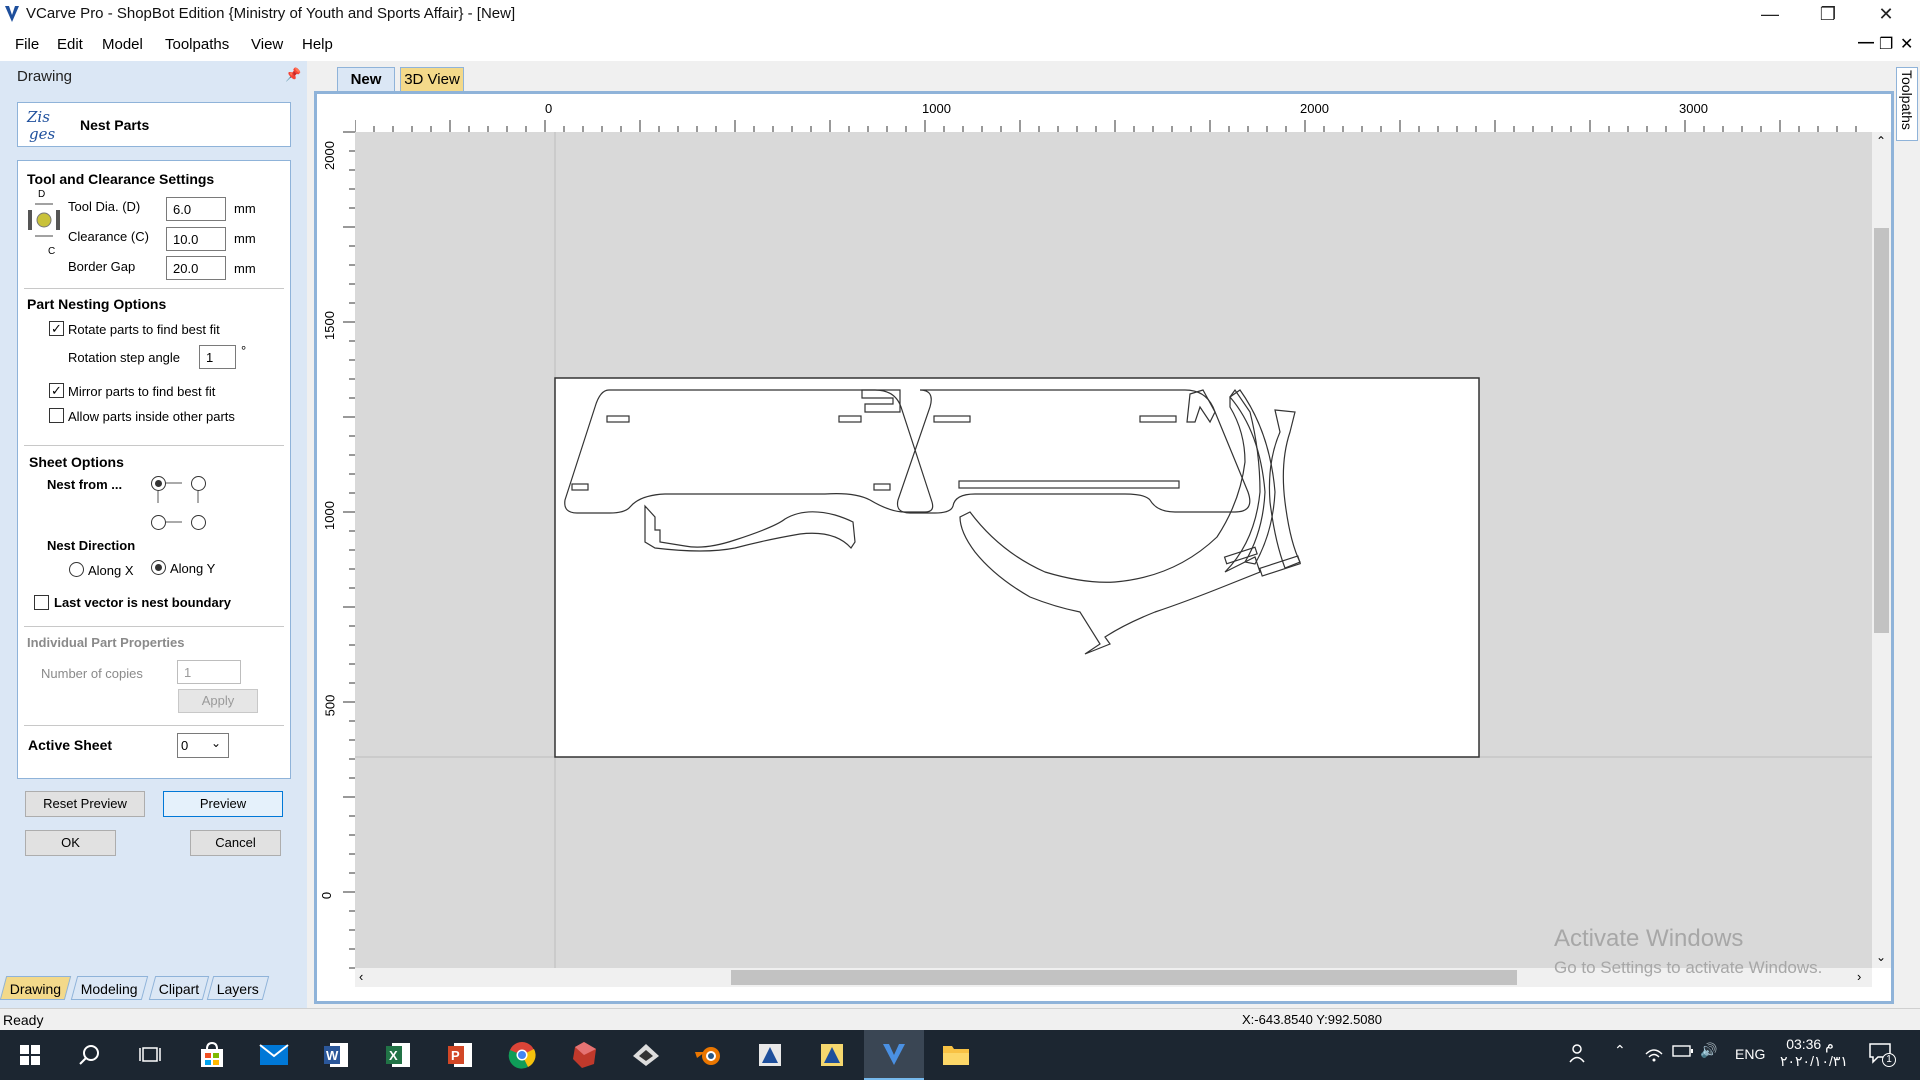  What do you see at coordinates (708, 1055) in the screenshot?
I see `blender-icon` at bounding box center [708, 1055].